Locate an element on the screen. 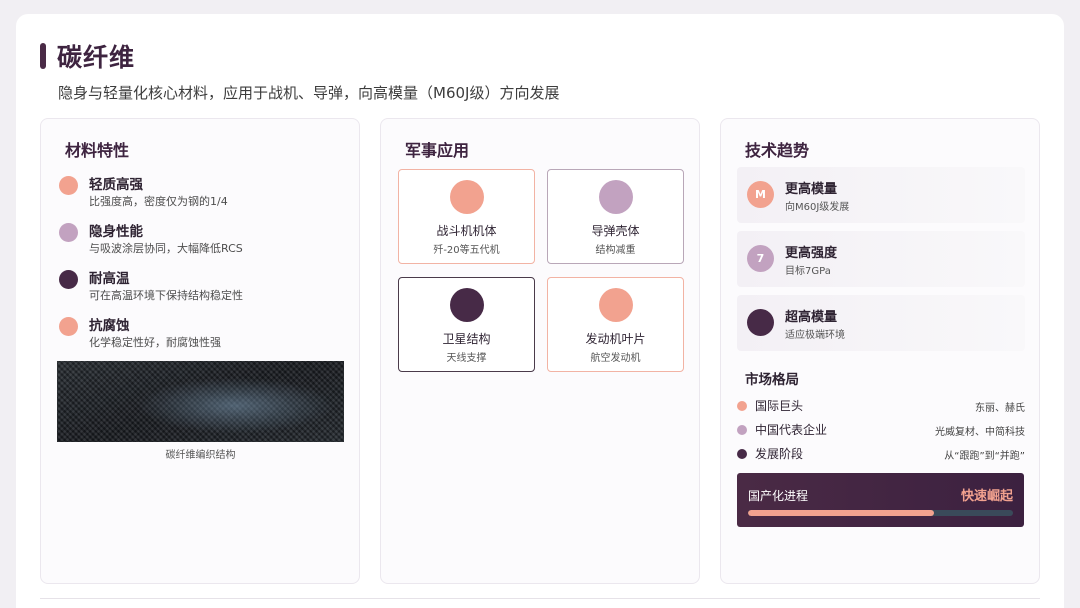  market-value: 光威复材、中简科技 is located at coordinates (980, 432).